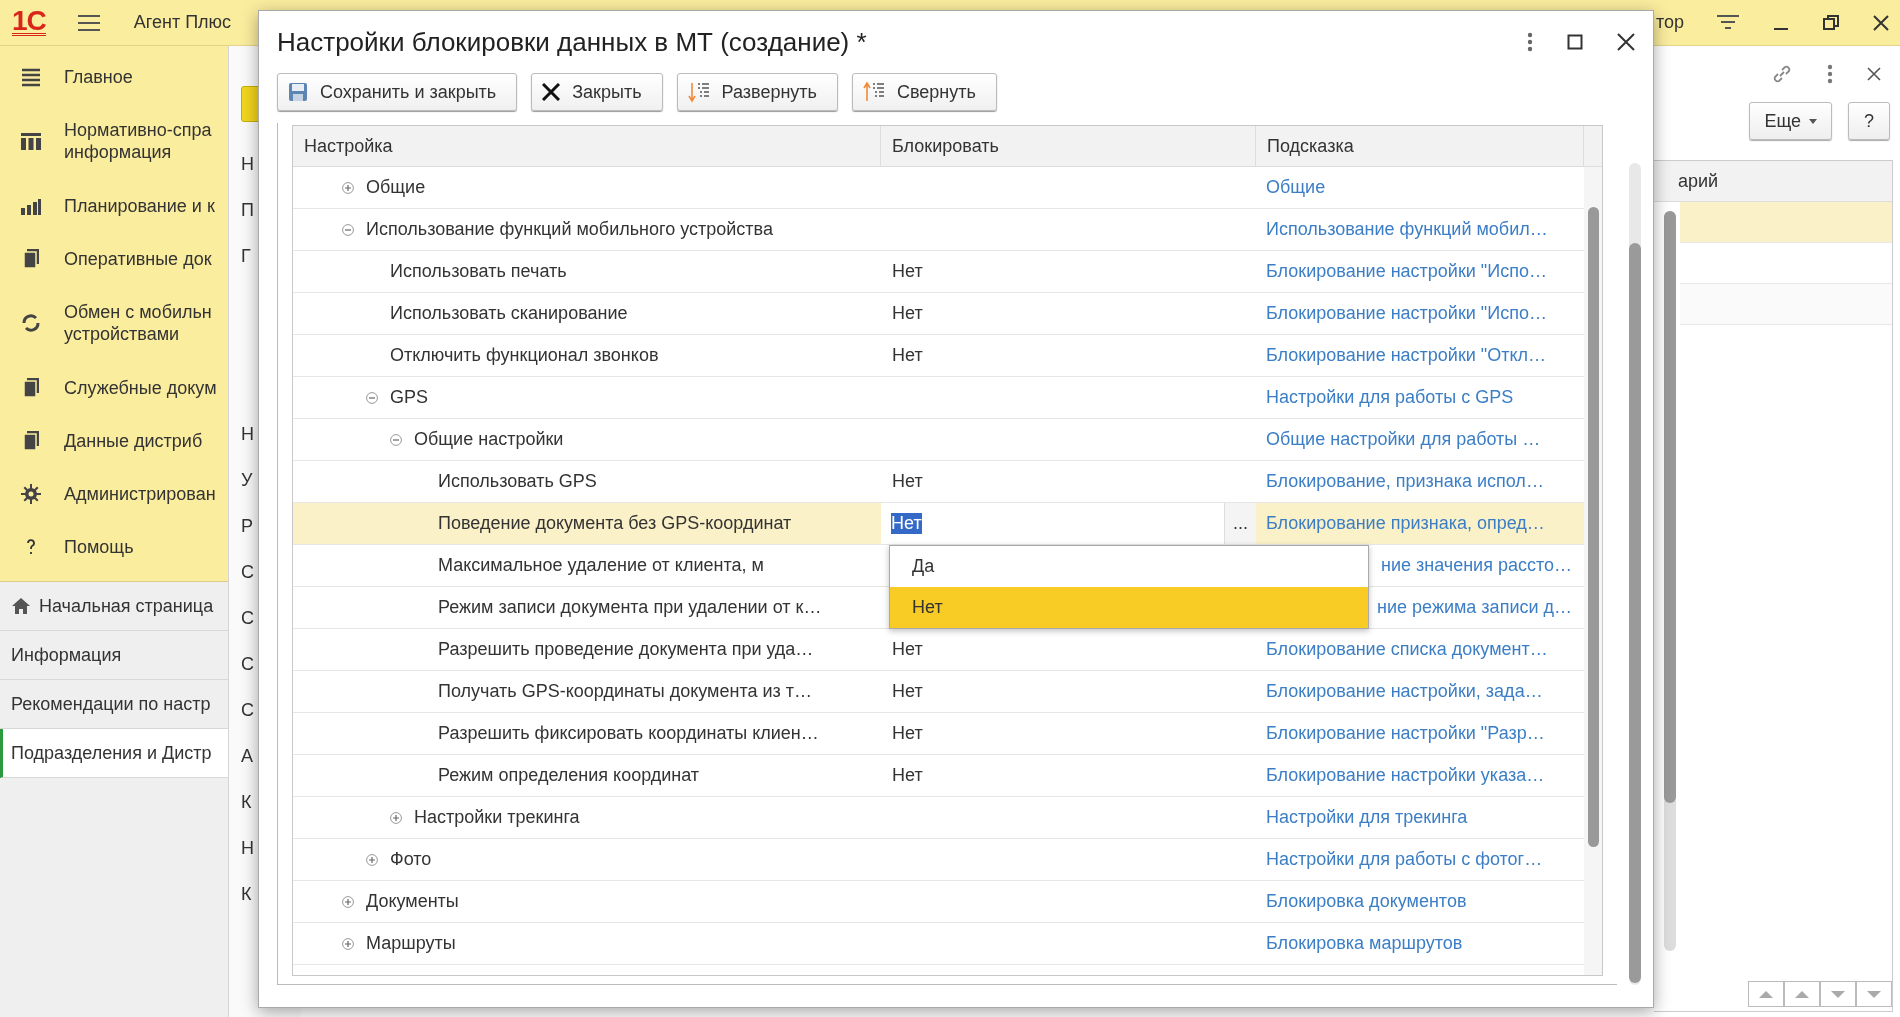 Image resolution: width=1900 pixels, height=1017 pixels. What do you see at coordinates (88, 22) in the screenshot?
I see `menu-icon` at bounding box center [88, 22].